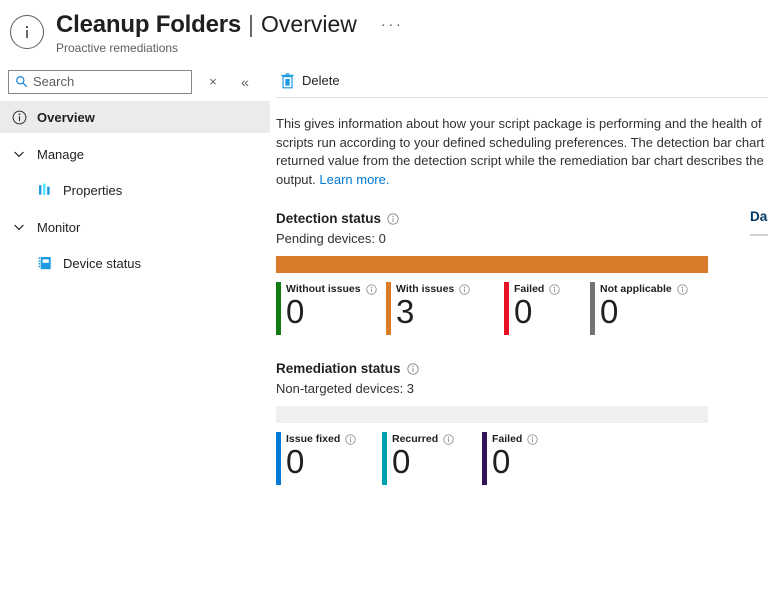  What do you see at coordinates (45, 190) in the screenshot?
I see `bar-chart-icon` at bounding box center [45, 190].